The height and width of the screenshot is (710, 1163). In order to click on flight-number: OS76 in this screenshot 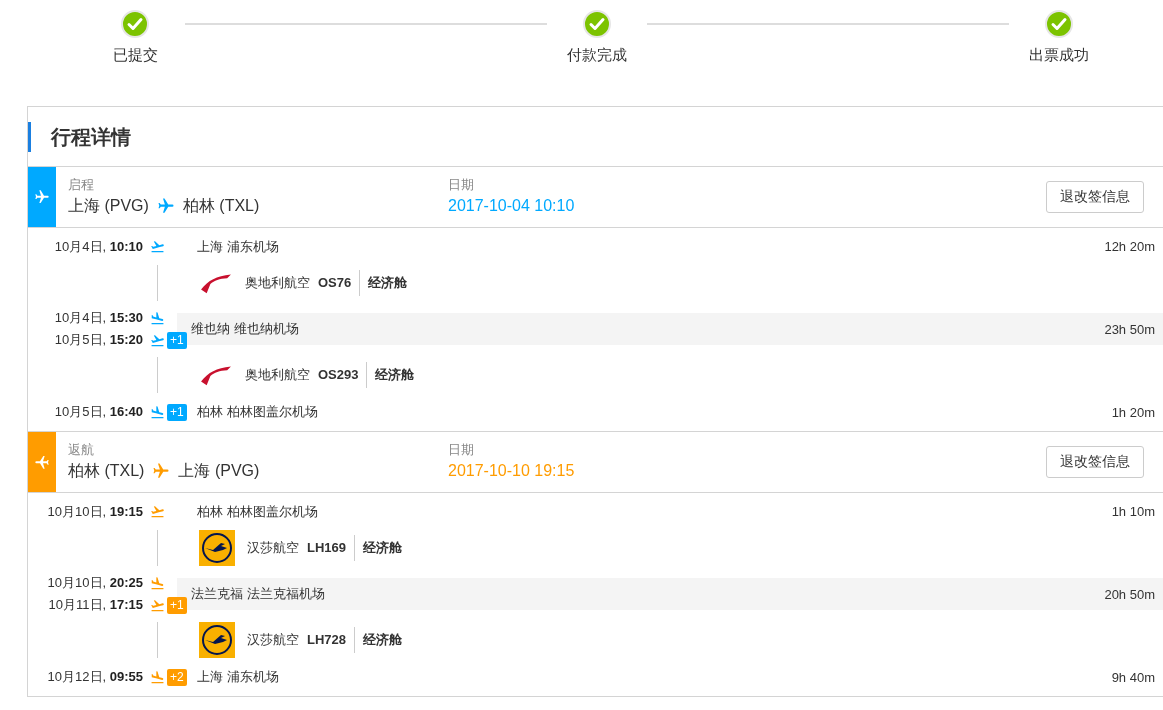, I will do `click(339, 283)`.